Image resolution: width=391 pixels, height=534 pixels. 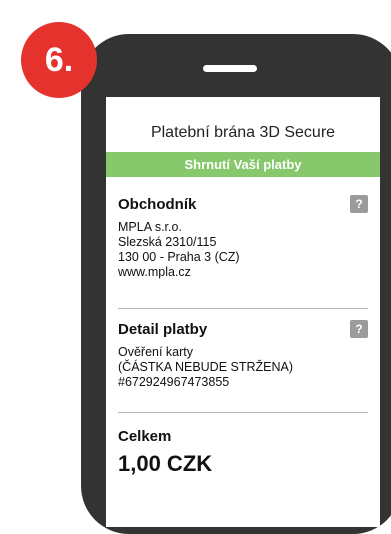 I want to click on payment-note: (ČÁSTKA NEBUDE STRŽENA), so click(x=206, y=367).